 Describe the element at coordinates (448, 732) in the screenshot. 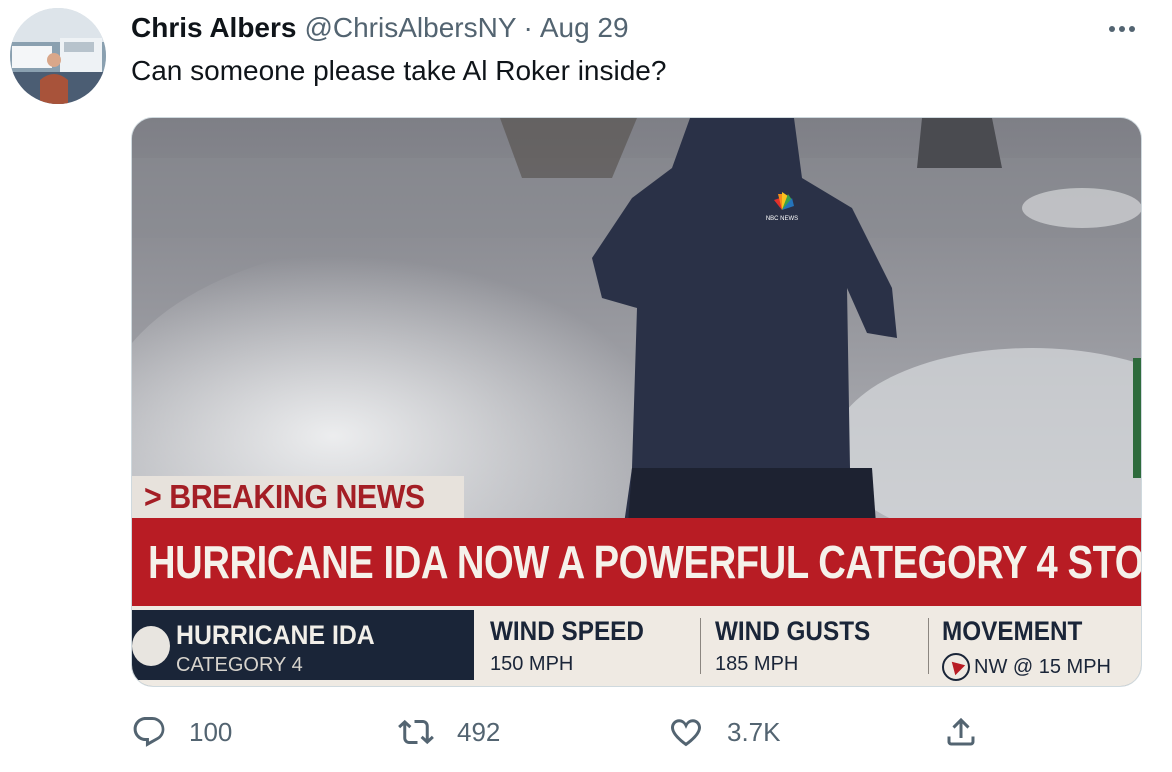

I see `retweet-button: 492` at that location.